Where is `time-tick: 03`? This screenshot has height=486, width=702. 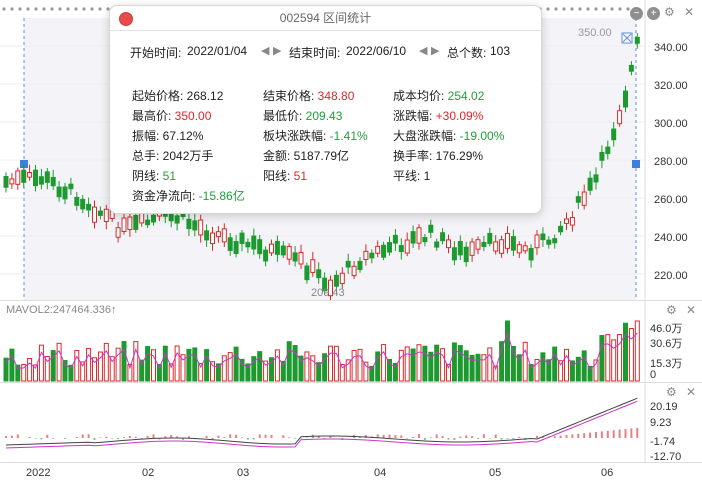
time-tick: 03 is located at coordinates (243, 473).